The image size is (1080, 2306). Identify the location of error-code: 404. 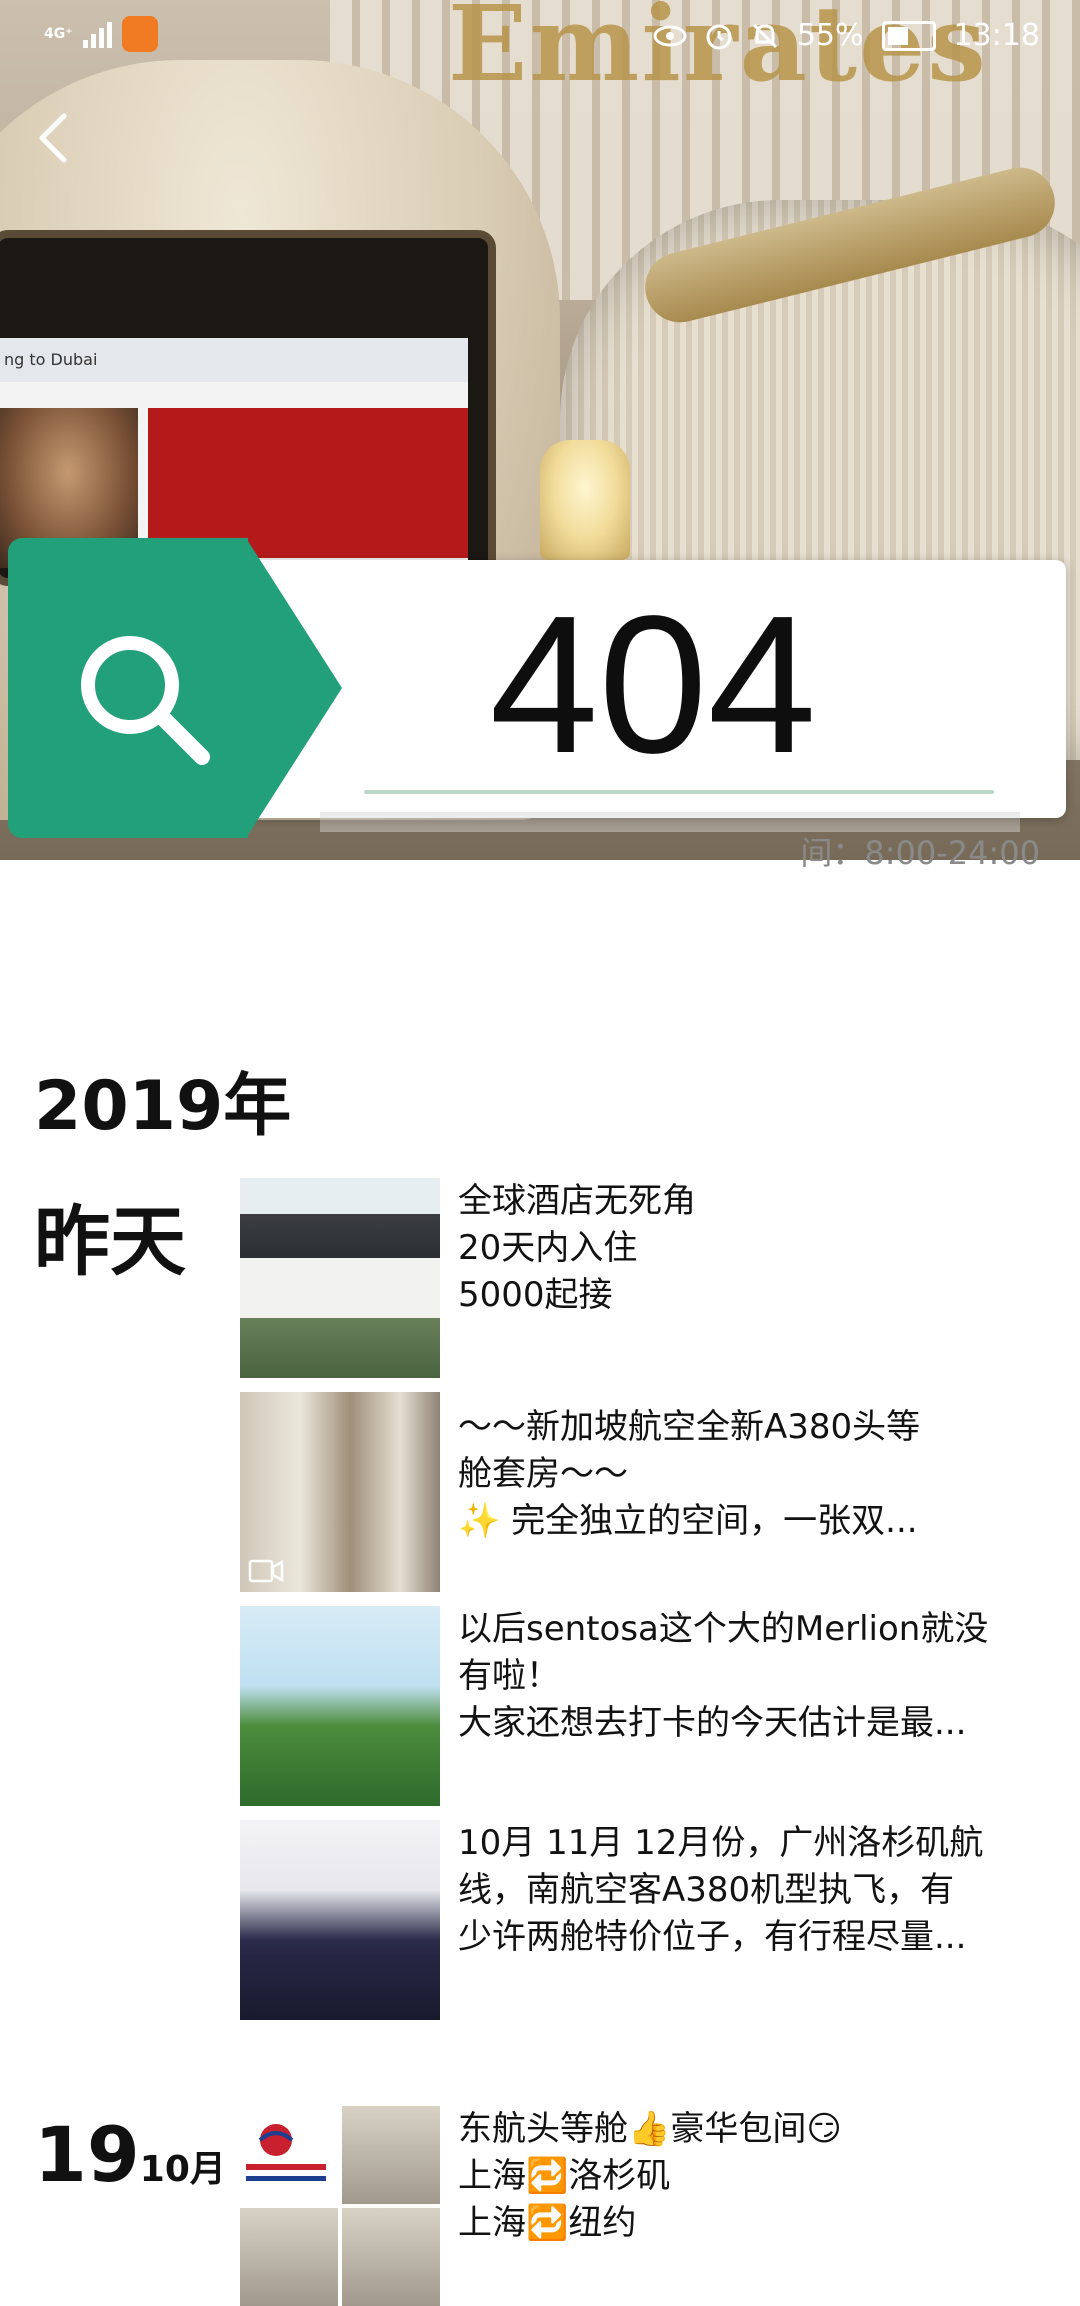
(653, 684).